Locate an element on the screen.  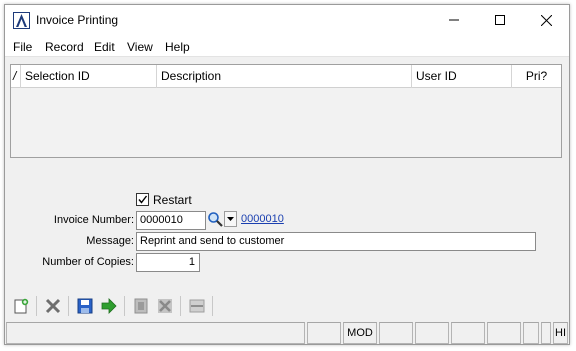
new-record-button is located at coordinates (21, 306).